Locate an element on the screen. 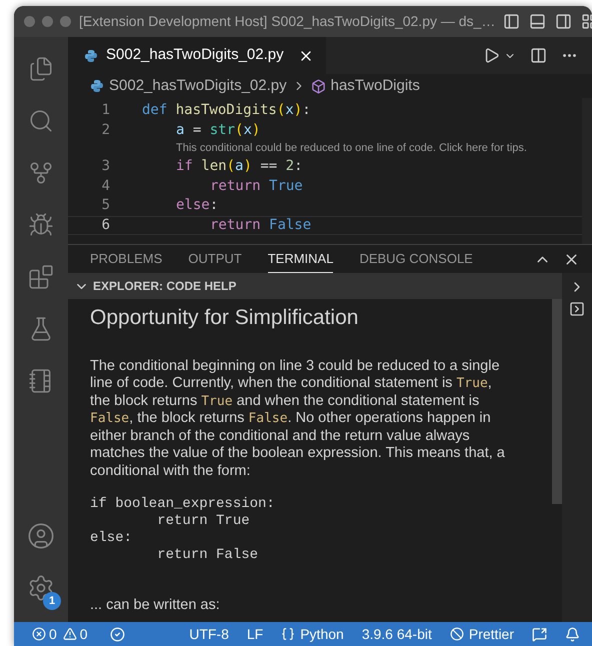  notifications-icon is located at coordinates (572, 634).